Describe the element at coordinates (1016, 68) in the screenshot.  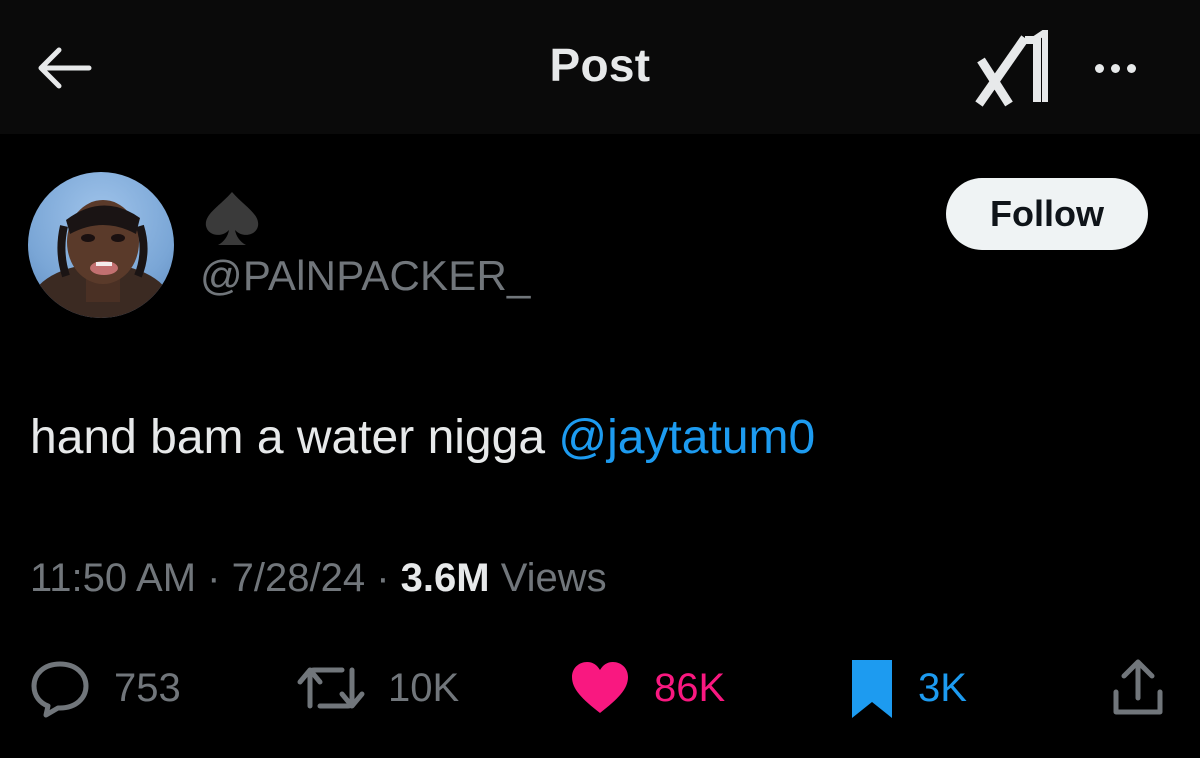
I see `x-logo-icon` at that location.